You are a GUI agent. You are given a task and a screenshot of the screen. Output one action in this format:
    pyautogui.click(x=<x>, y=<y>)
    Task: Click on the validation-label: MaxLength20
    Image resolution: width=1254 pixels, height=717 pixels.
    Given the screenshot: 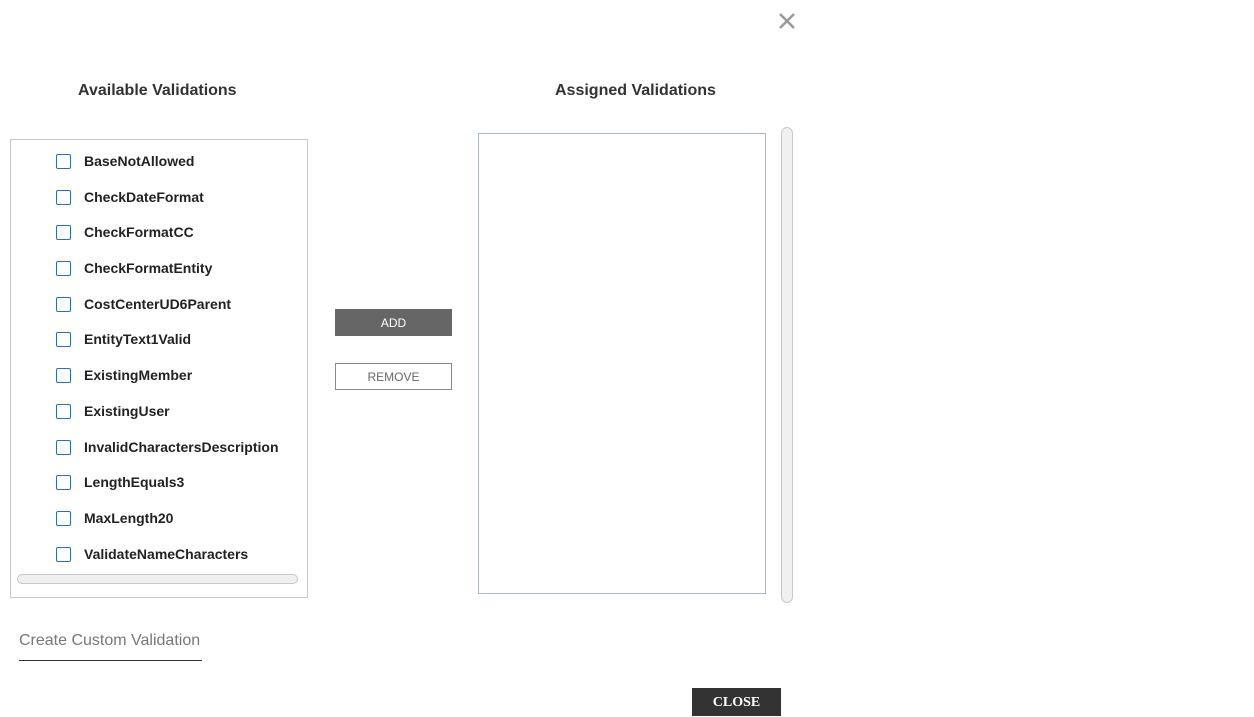 What is the action you would take?
    pyautogui.click(x=129, y=517)
    